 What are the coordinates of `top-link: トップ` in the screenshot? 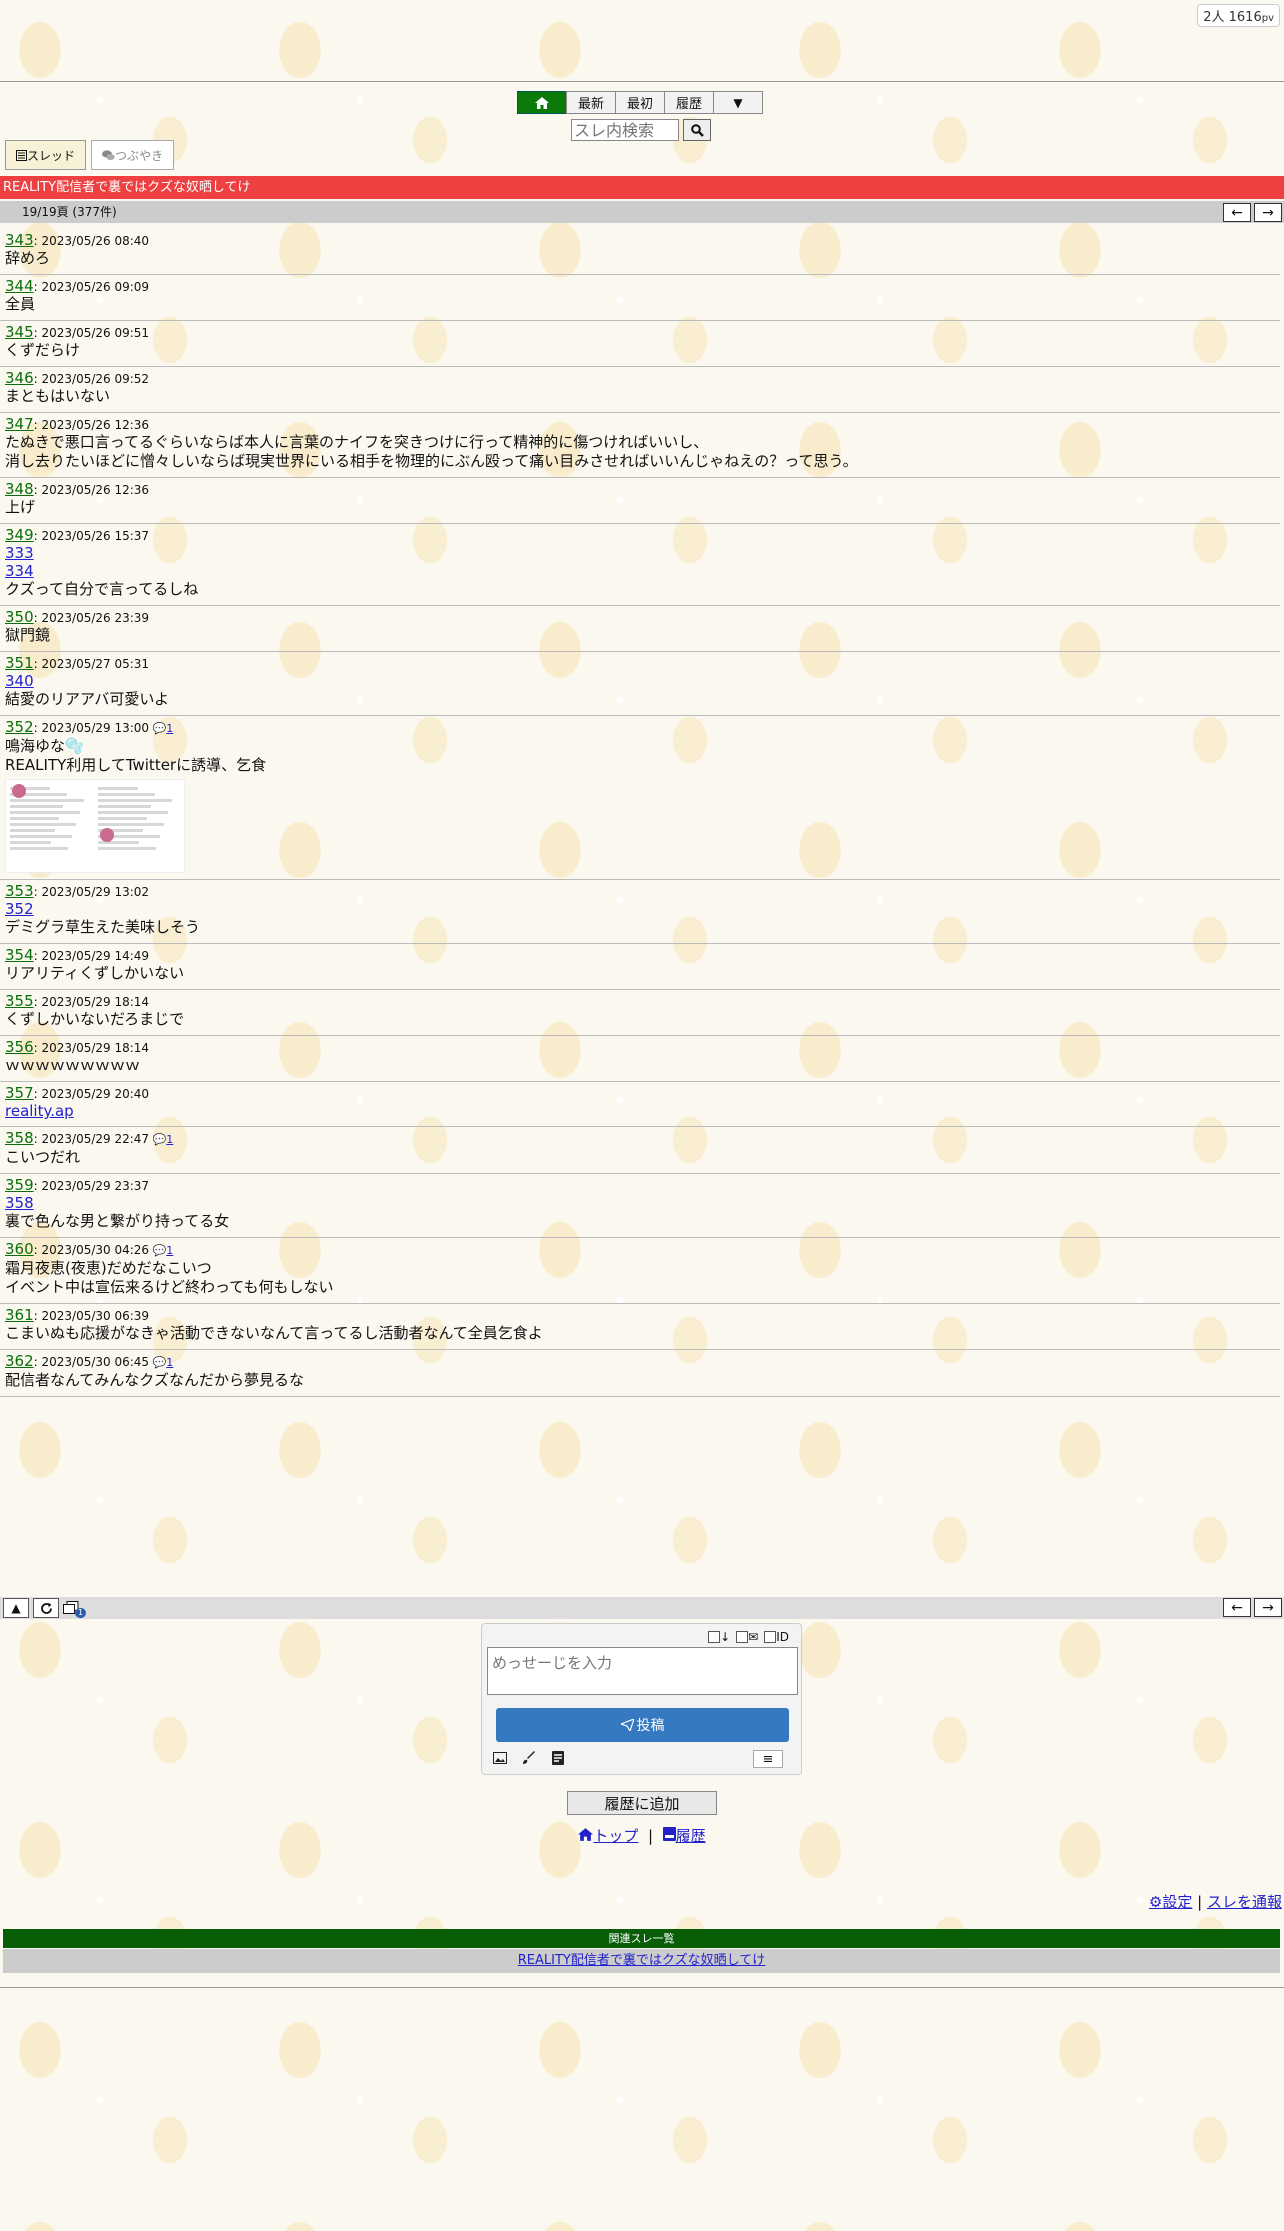 It's located at (608, 1836).